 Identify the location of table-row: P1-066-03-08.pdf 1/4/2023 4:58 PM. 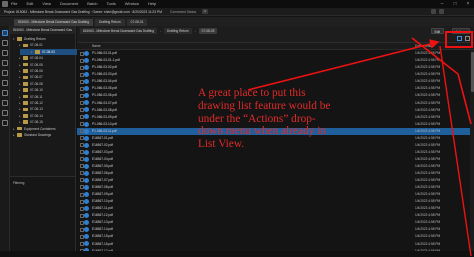
(275, 109).